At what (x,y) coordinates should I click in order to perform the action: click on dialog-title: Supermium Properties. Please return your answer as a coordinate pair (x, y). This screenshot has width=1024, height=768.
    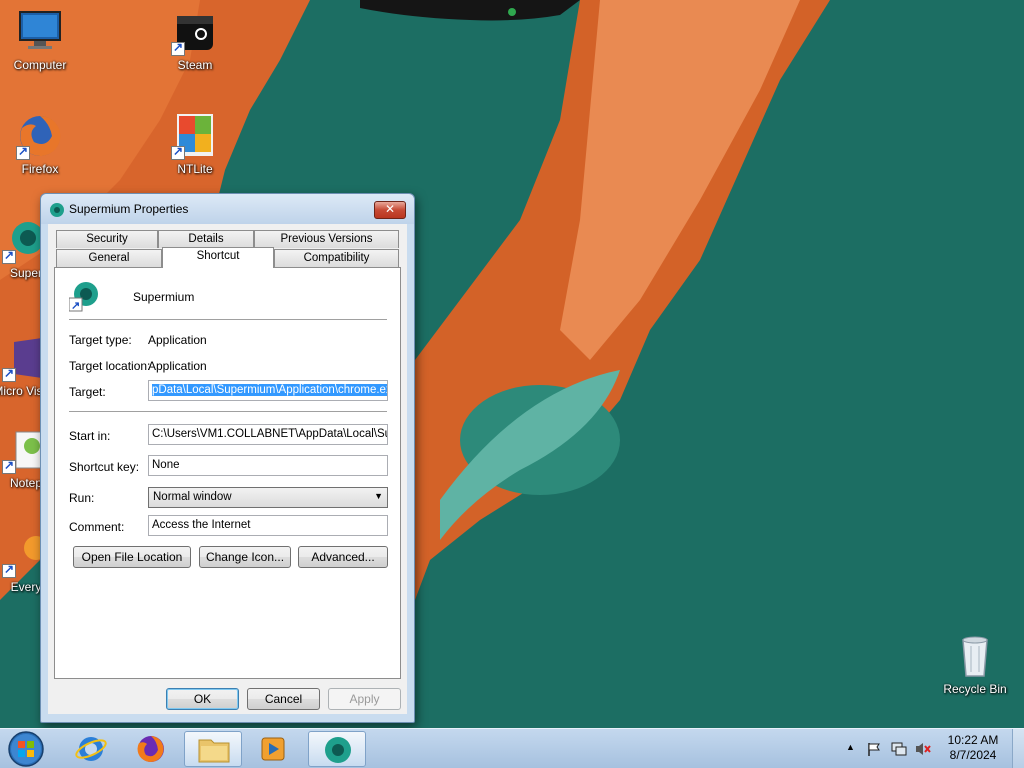
    Looking at the image, I should click on (129, 209).